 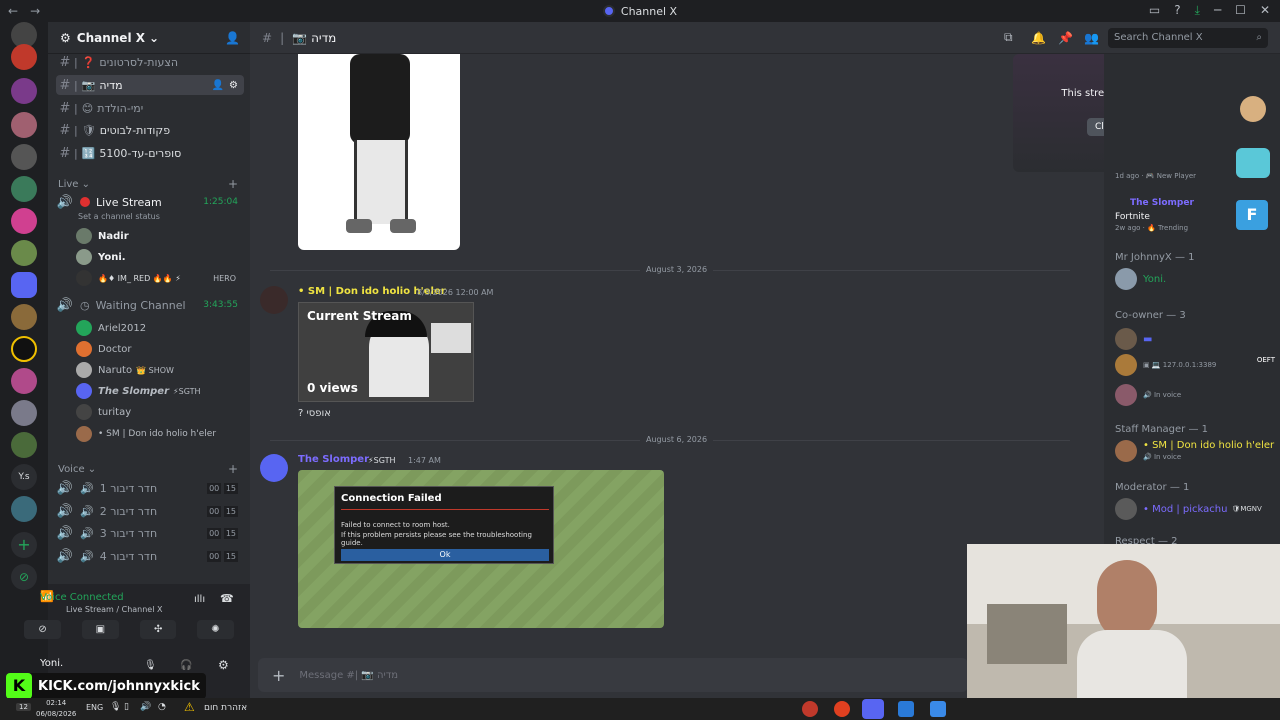 I want to click on category-voice: Voice ⌄, so click(x=77, y=469).